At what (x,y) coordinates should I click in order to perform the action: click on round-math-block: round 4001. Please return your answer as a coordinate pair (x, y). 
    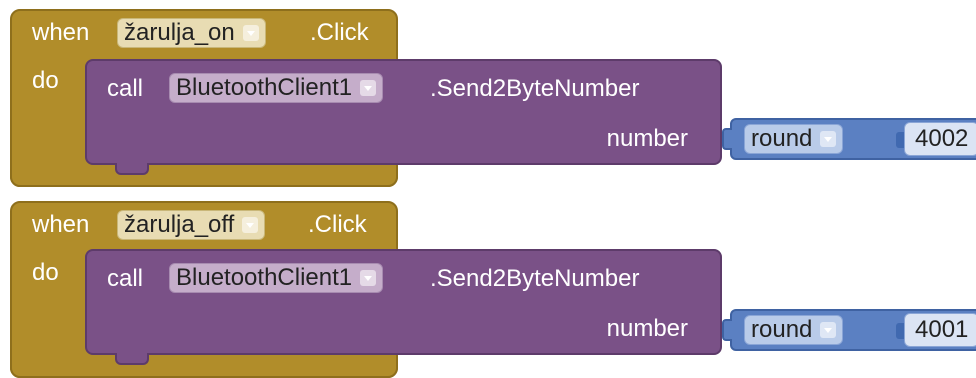
    Looking at the image, I should click on (849, 330).